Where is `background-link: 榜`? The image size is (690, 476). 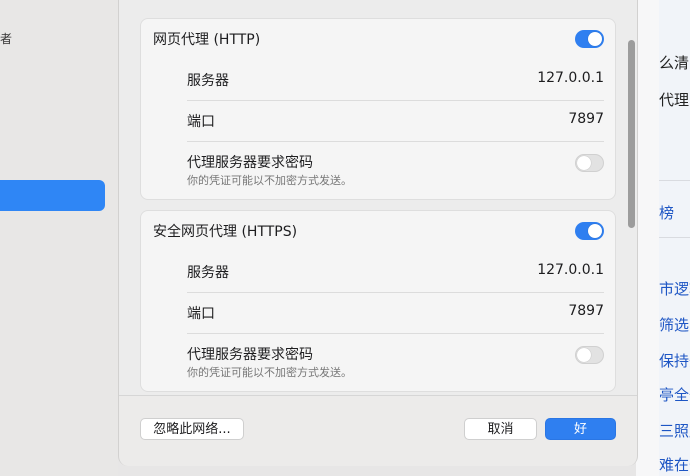
background-link: 榜 is located at coordinates (666, 212).